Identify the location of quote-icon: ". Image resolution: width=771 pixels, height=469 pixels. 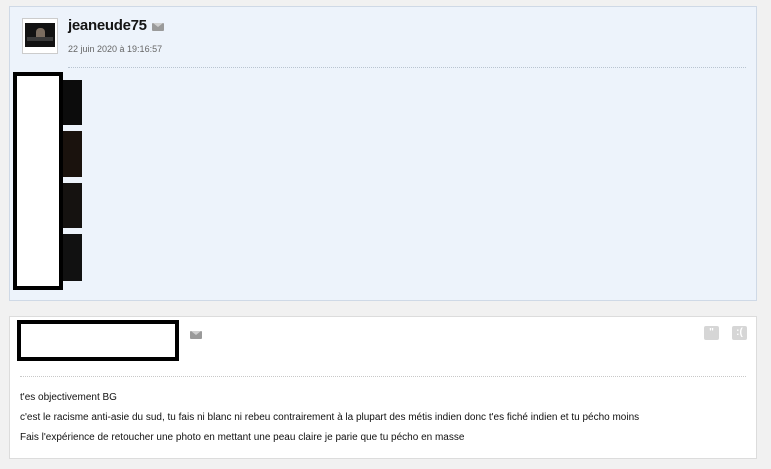
(711, 333).